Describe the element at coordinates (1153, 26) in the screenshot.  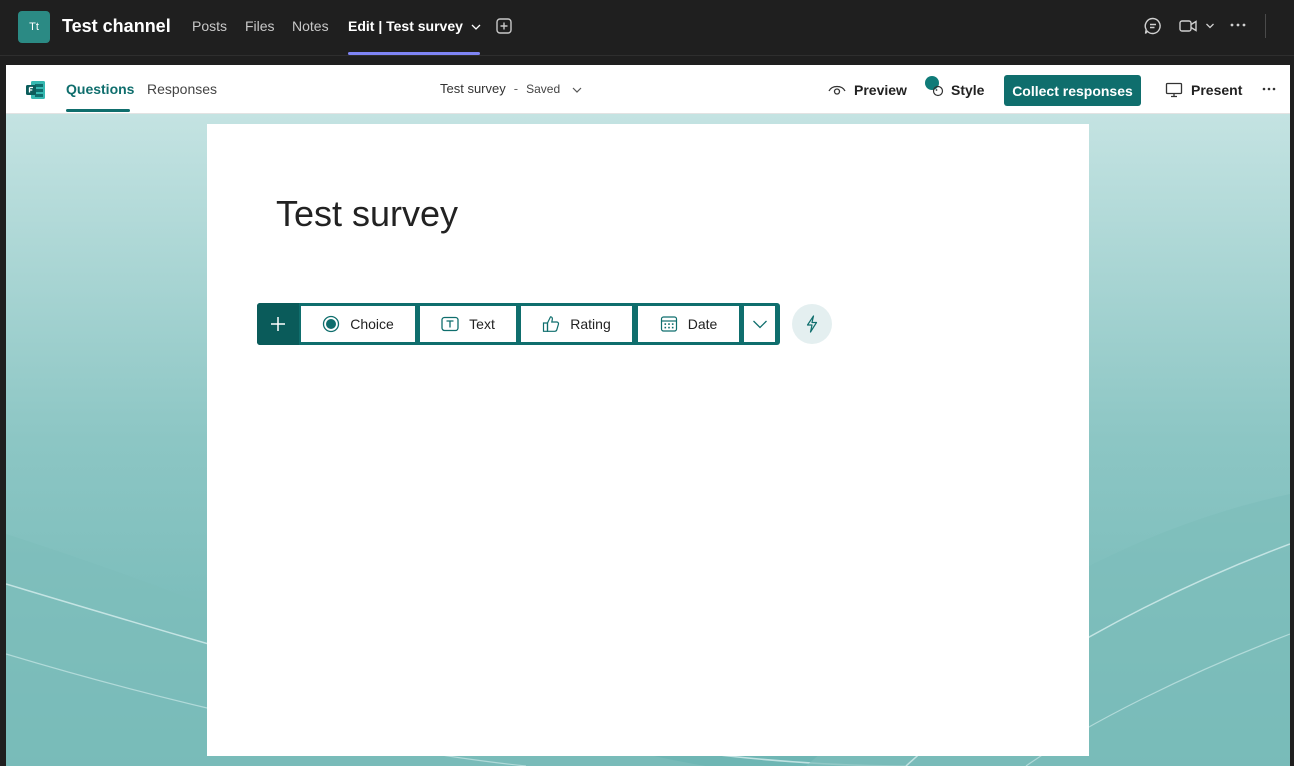
I see `chat-icon` at that location.